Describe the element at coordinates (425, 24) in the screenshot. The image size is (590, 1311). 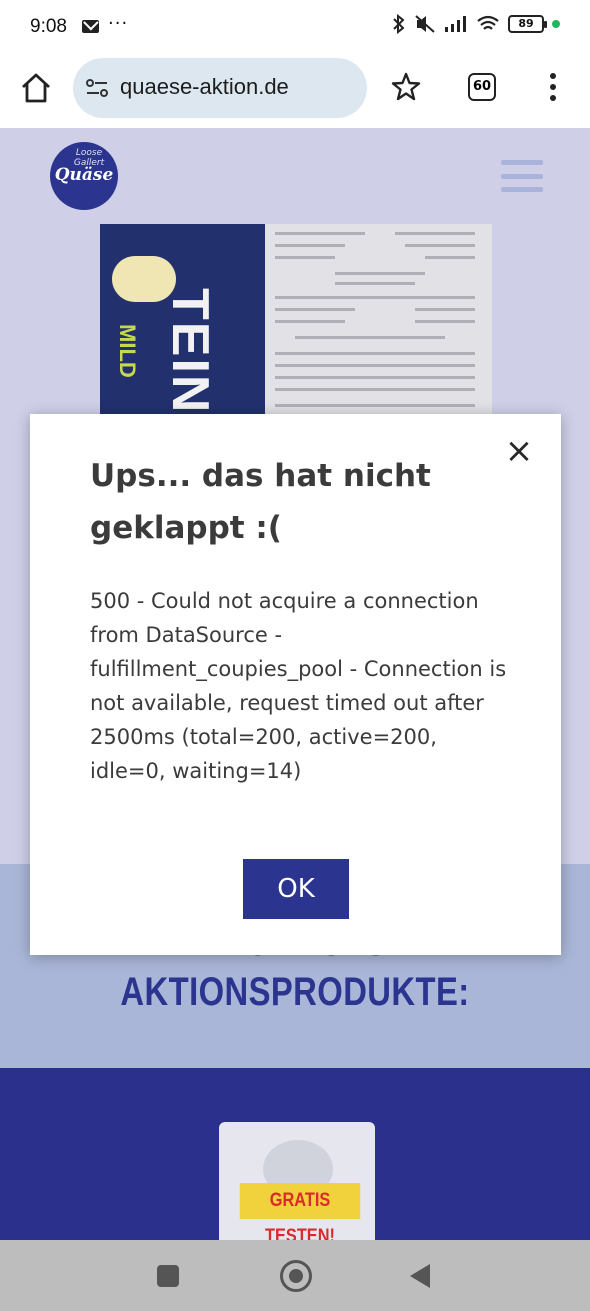
I see `mute-icon` at that location.